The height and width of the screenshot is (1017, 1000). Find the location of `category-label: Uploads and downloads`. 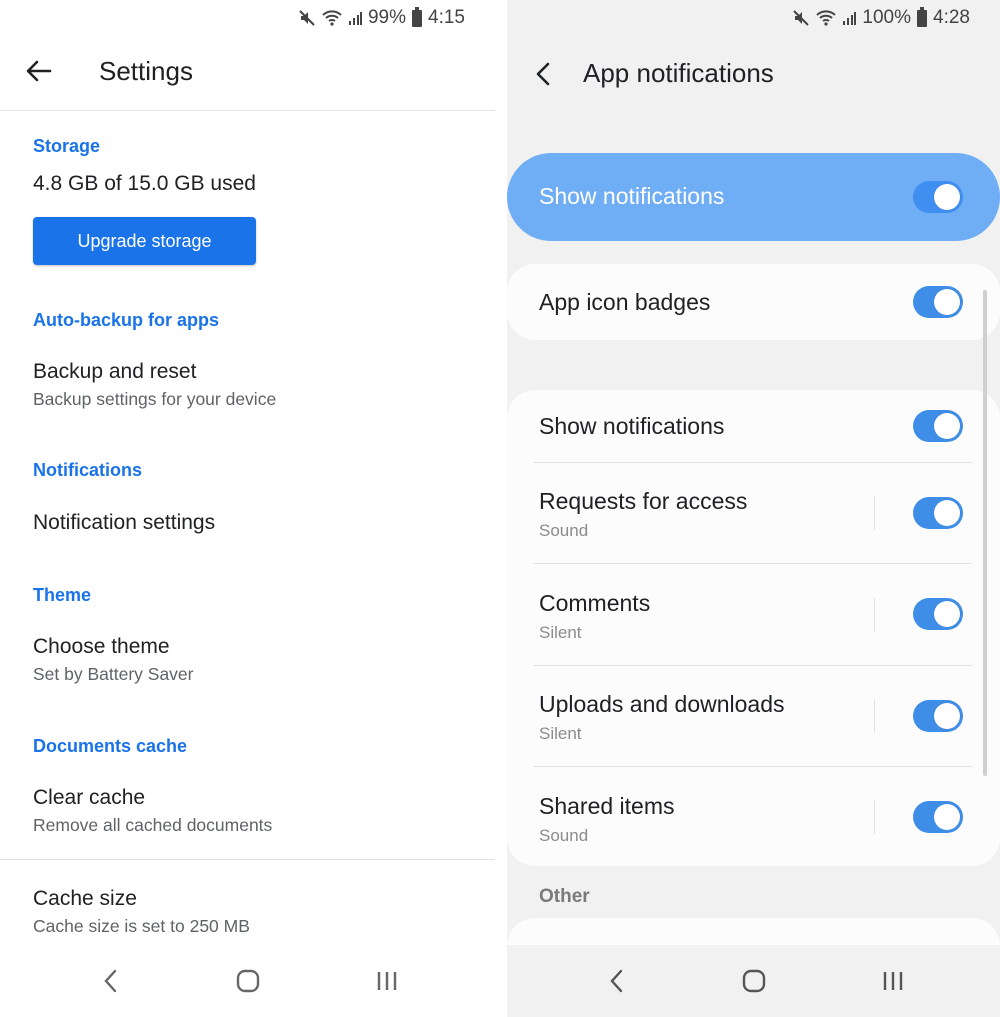

category-label: Uploads and downloads is located at coordinates (662, 704).